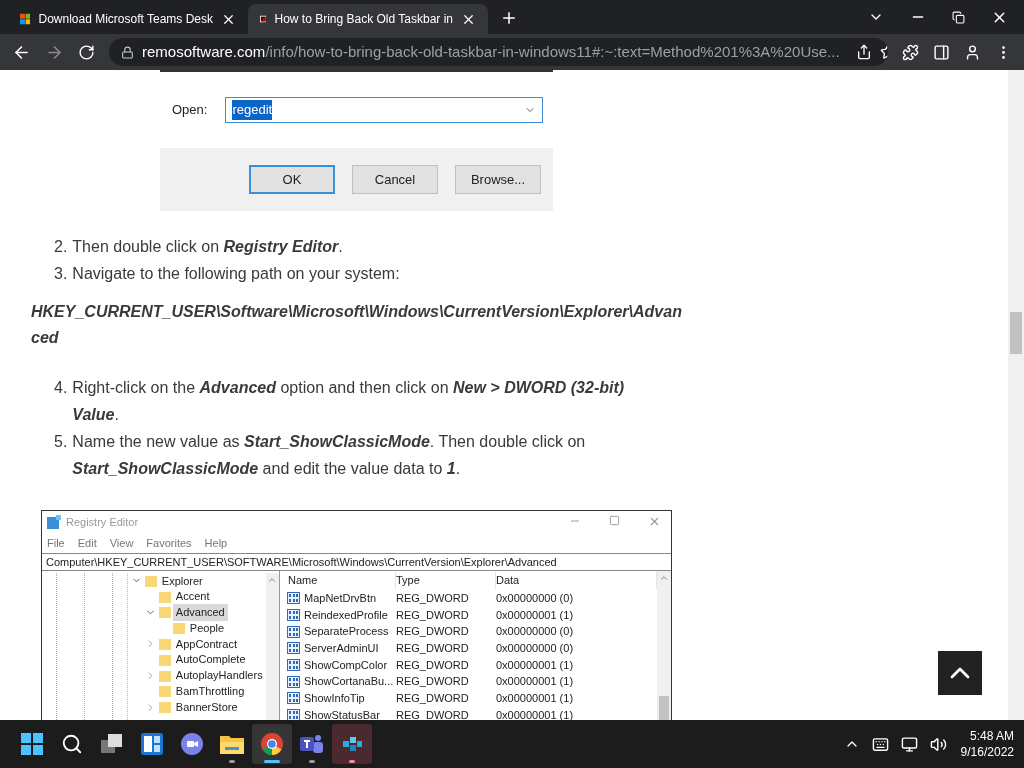 This screenshot has width=1024, height=768. I want to click on maximize-icon, so click(614, 521).